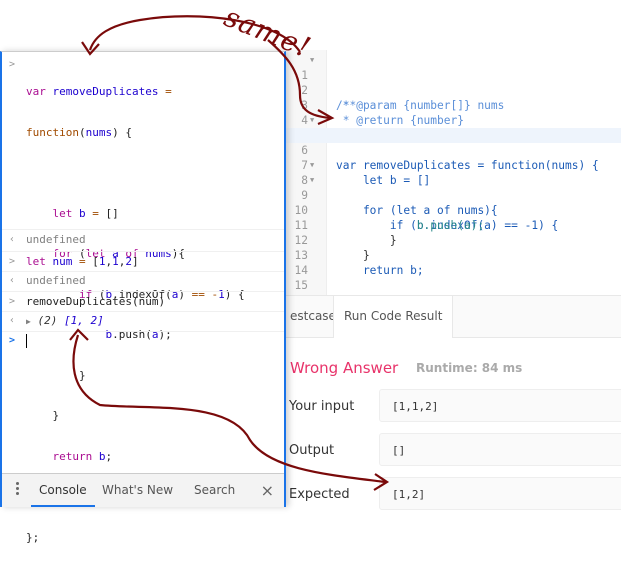 This screenshot has height=571, width=621. I want to click on array-value: [1, 2], so click(83, 320).